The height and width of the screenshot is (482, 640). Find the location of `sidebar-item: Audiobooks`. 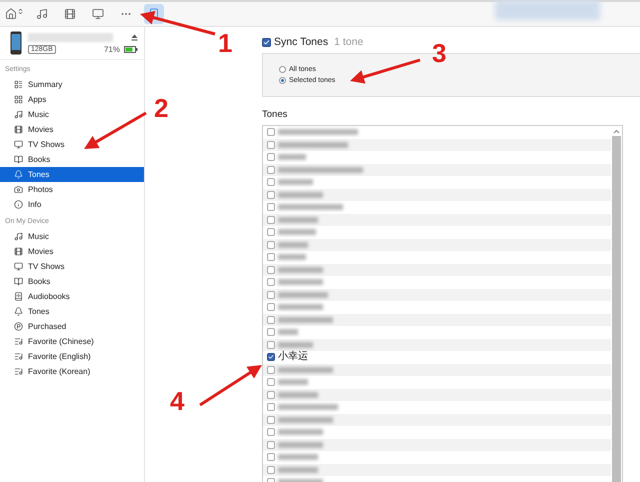

sidebar-item: Audiobooks is located at coordinates (72, 296).